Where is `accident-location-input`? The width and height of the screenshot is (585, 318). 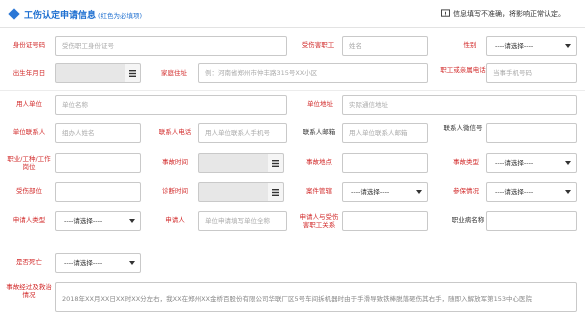
accident-location-input is located at coordinates (385, 163).